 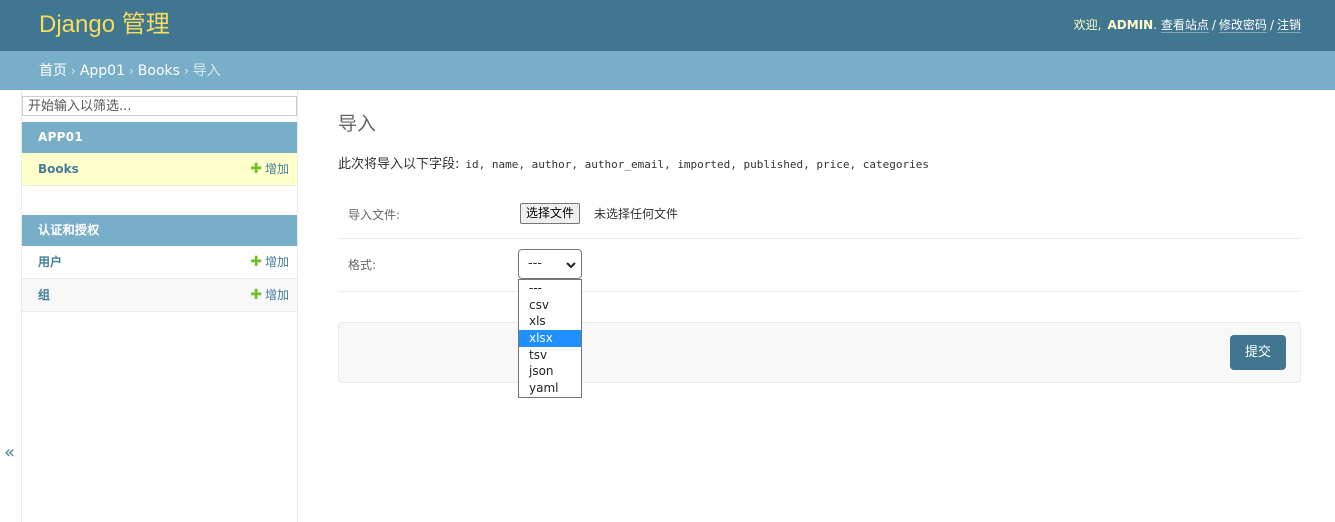 I want to click on model-link-groups: 组, so click(x=44, y=295).